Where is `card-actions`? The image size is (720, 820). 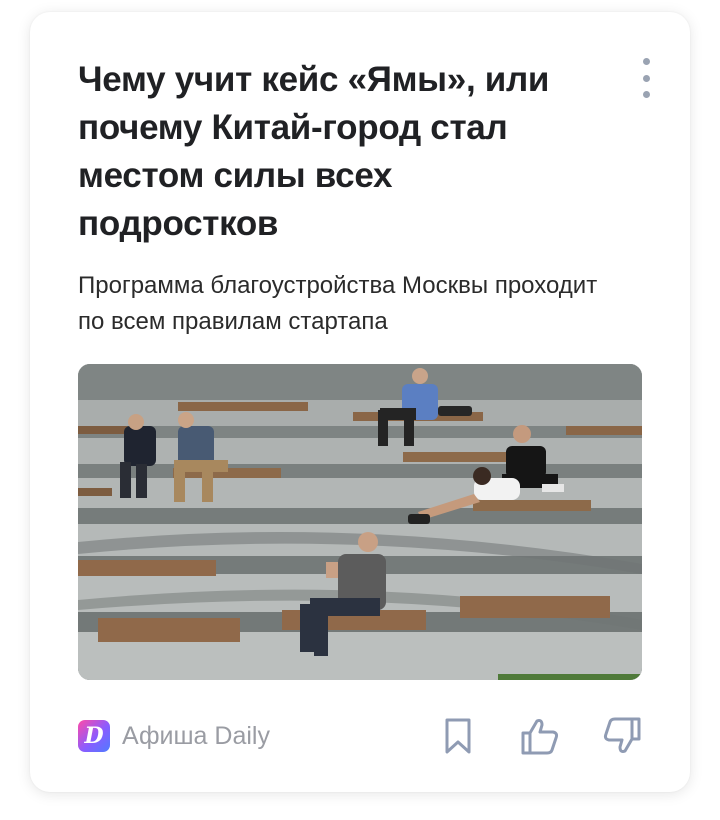 card-actions is located at coordinates (540, 736).